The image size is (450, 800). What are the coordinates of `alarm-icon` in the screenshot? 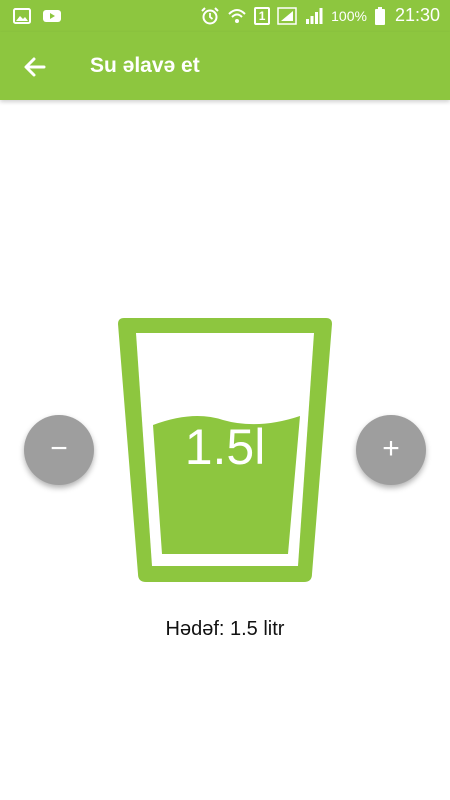 It's located at (210, 16).